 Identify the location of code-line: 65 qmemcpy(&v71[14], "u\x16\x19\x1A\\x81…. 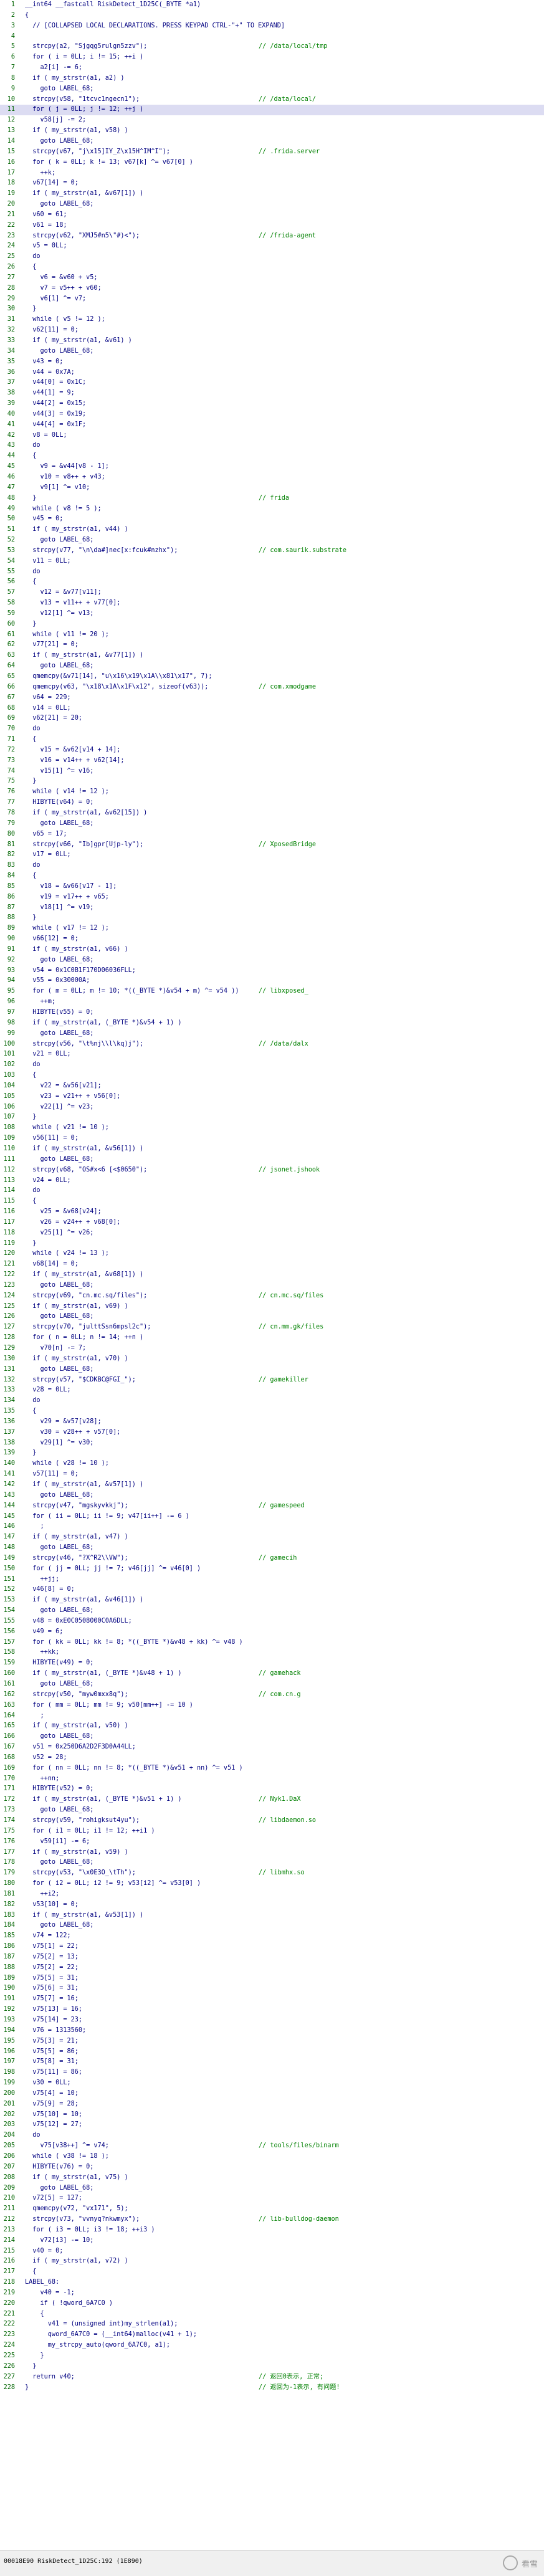
(272, 677).